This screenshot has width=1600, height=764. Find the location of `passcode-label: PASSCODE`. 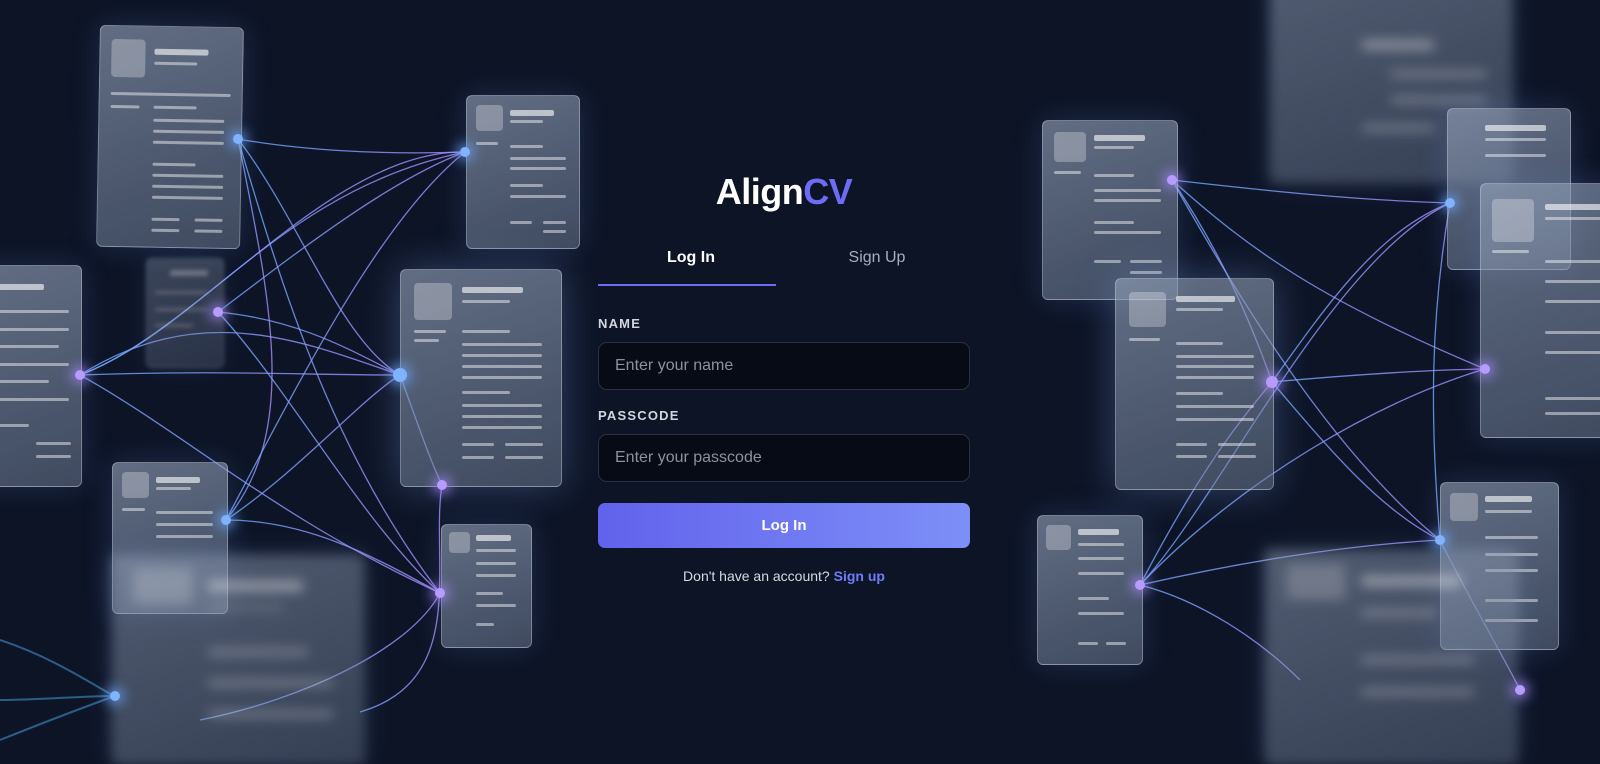

passcode-label: PASSCODE is located at coordinates (639, 415).